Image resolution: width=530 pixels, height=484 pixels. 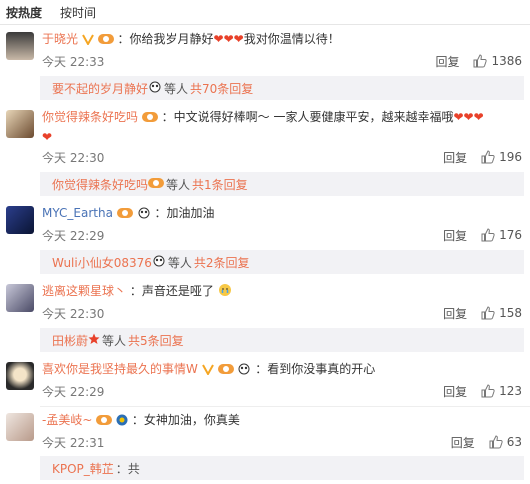 I want to click on sub-reply-count: 共2条回复, so click(x=222, y=262).